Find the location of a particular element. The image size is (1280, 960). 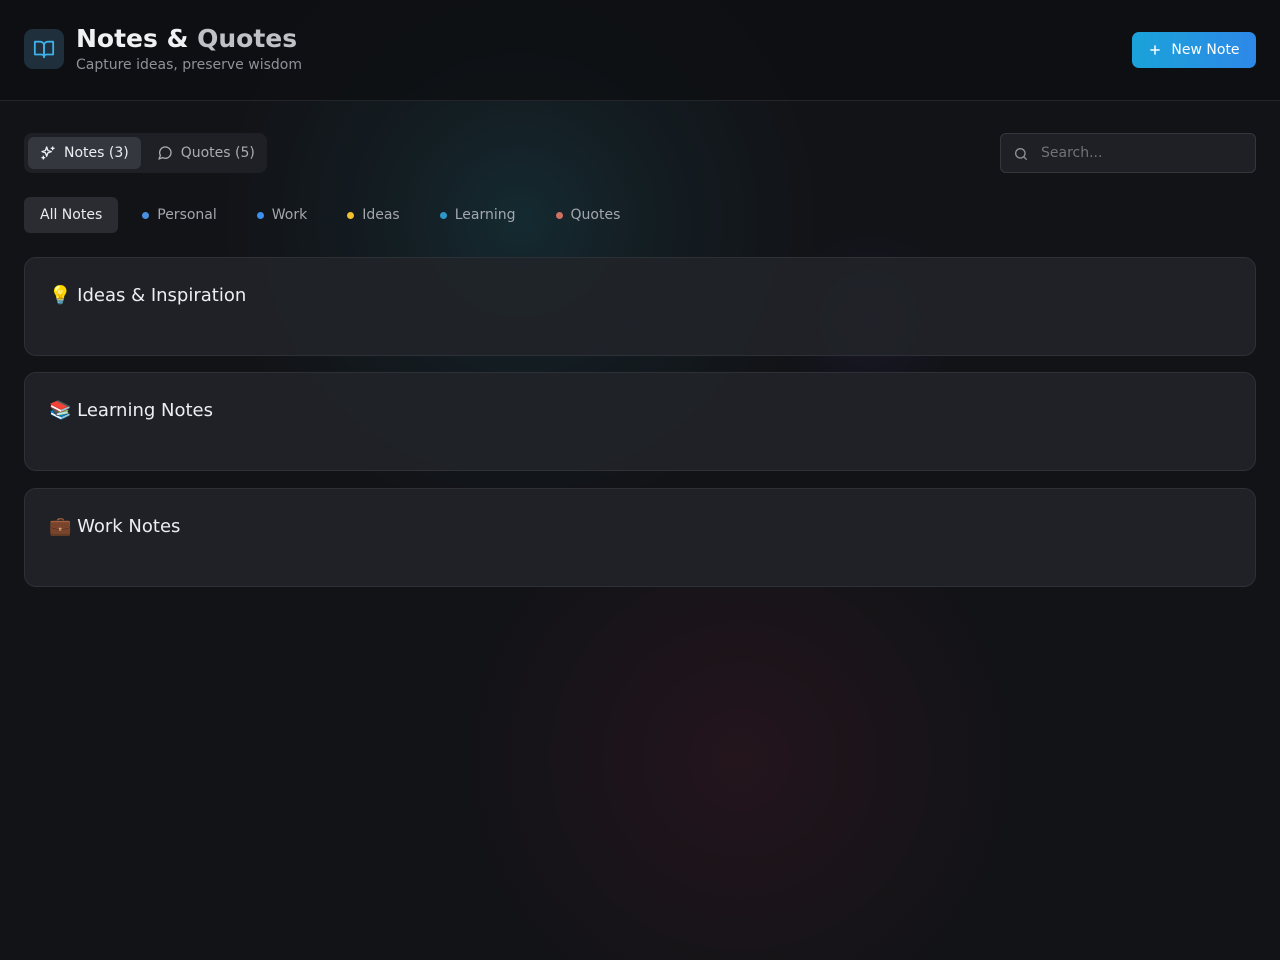

filter-learning: Learning is located at coordinates (478, 215).